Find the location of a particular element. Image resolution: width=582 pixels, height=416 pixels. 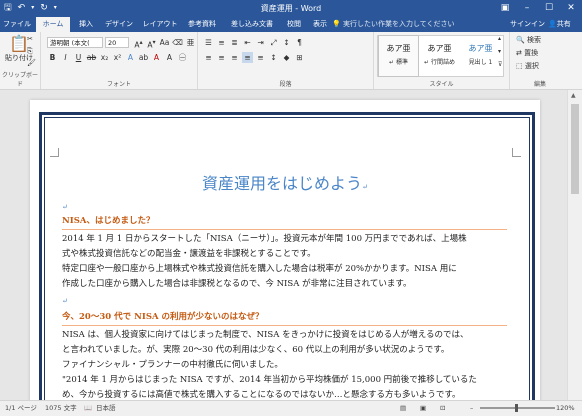

signin-link: サインイン is located at coordinates (527, 24).